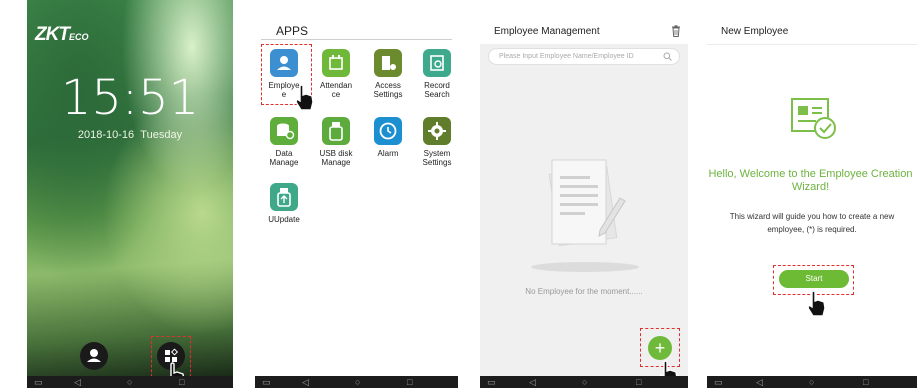  I want to click on clock-date: 2018-10-16 Tuesday, so click(130, 135).